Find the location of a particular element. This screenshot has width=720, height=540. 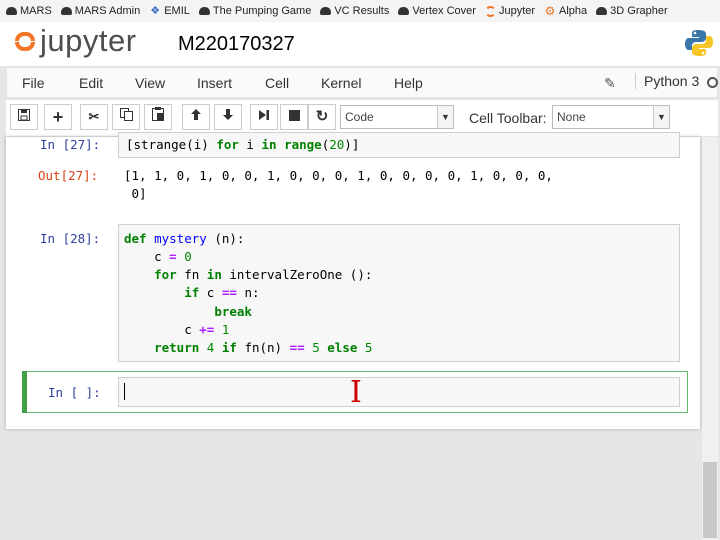

scissors-icon: ✂ is located at coordinates (94, 116).